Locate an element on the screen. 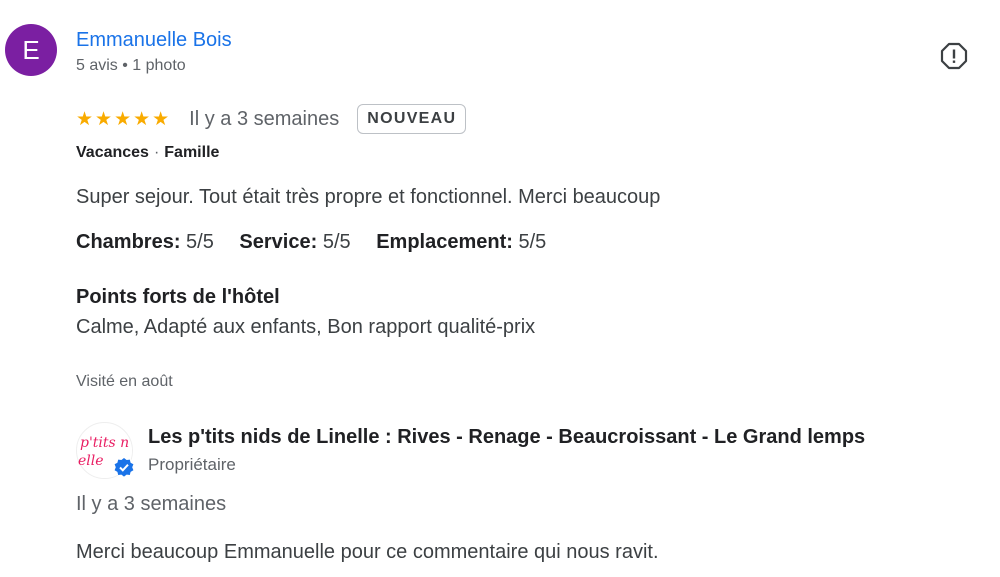  rating-item-rooms: Chambres: 5/5 is located at coordinates (145, 242).